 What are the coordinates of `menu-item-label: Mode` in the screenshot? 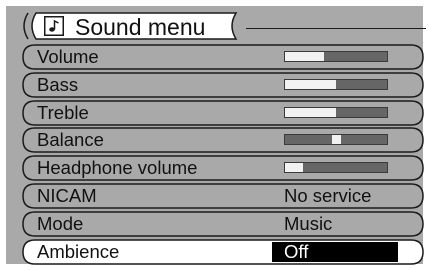 It's located at (60, 223).